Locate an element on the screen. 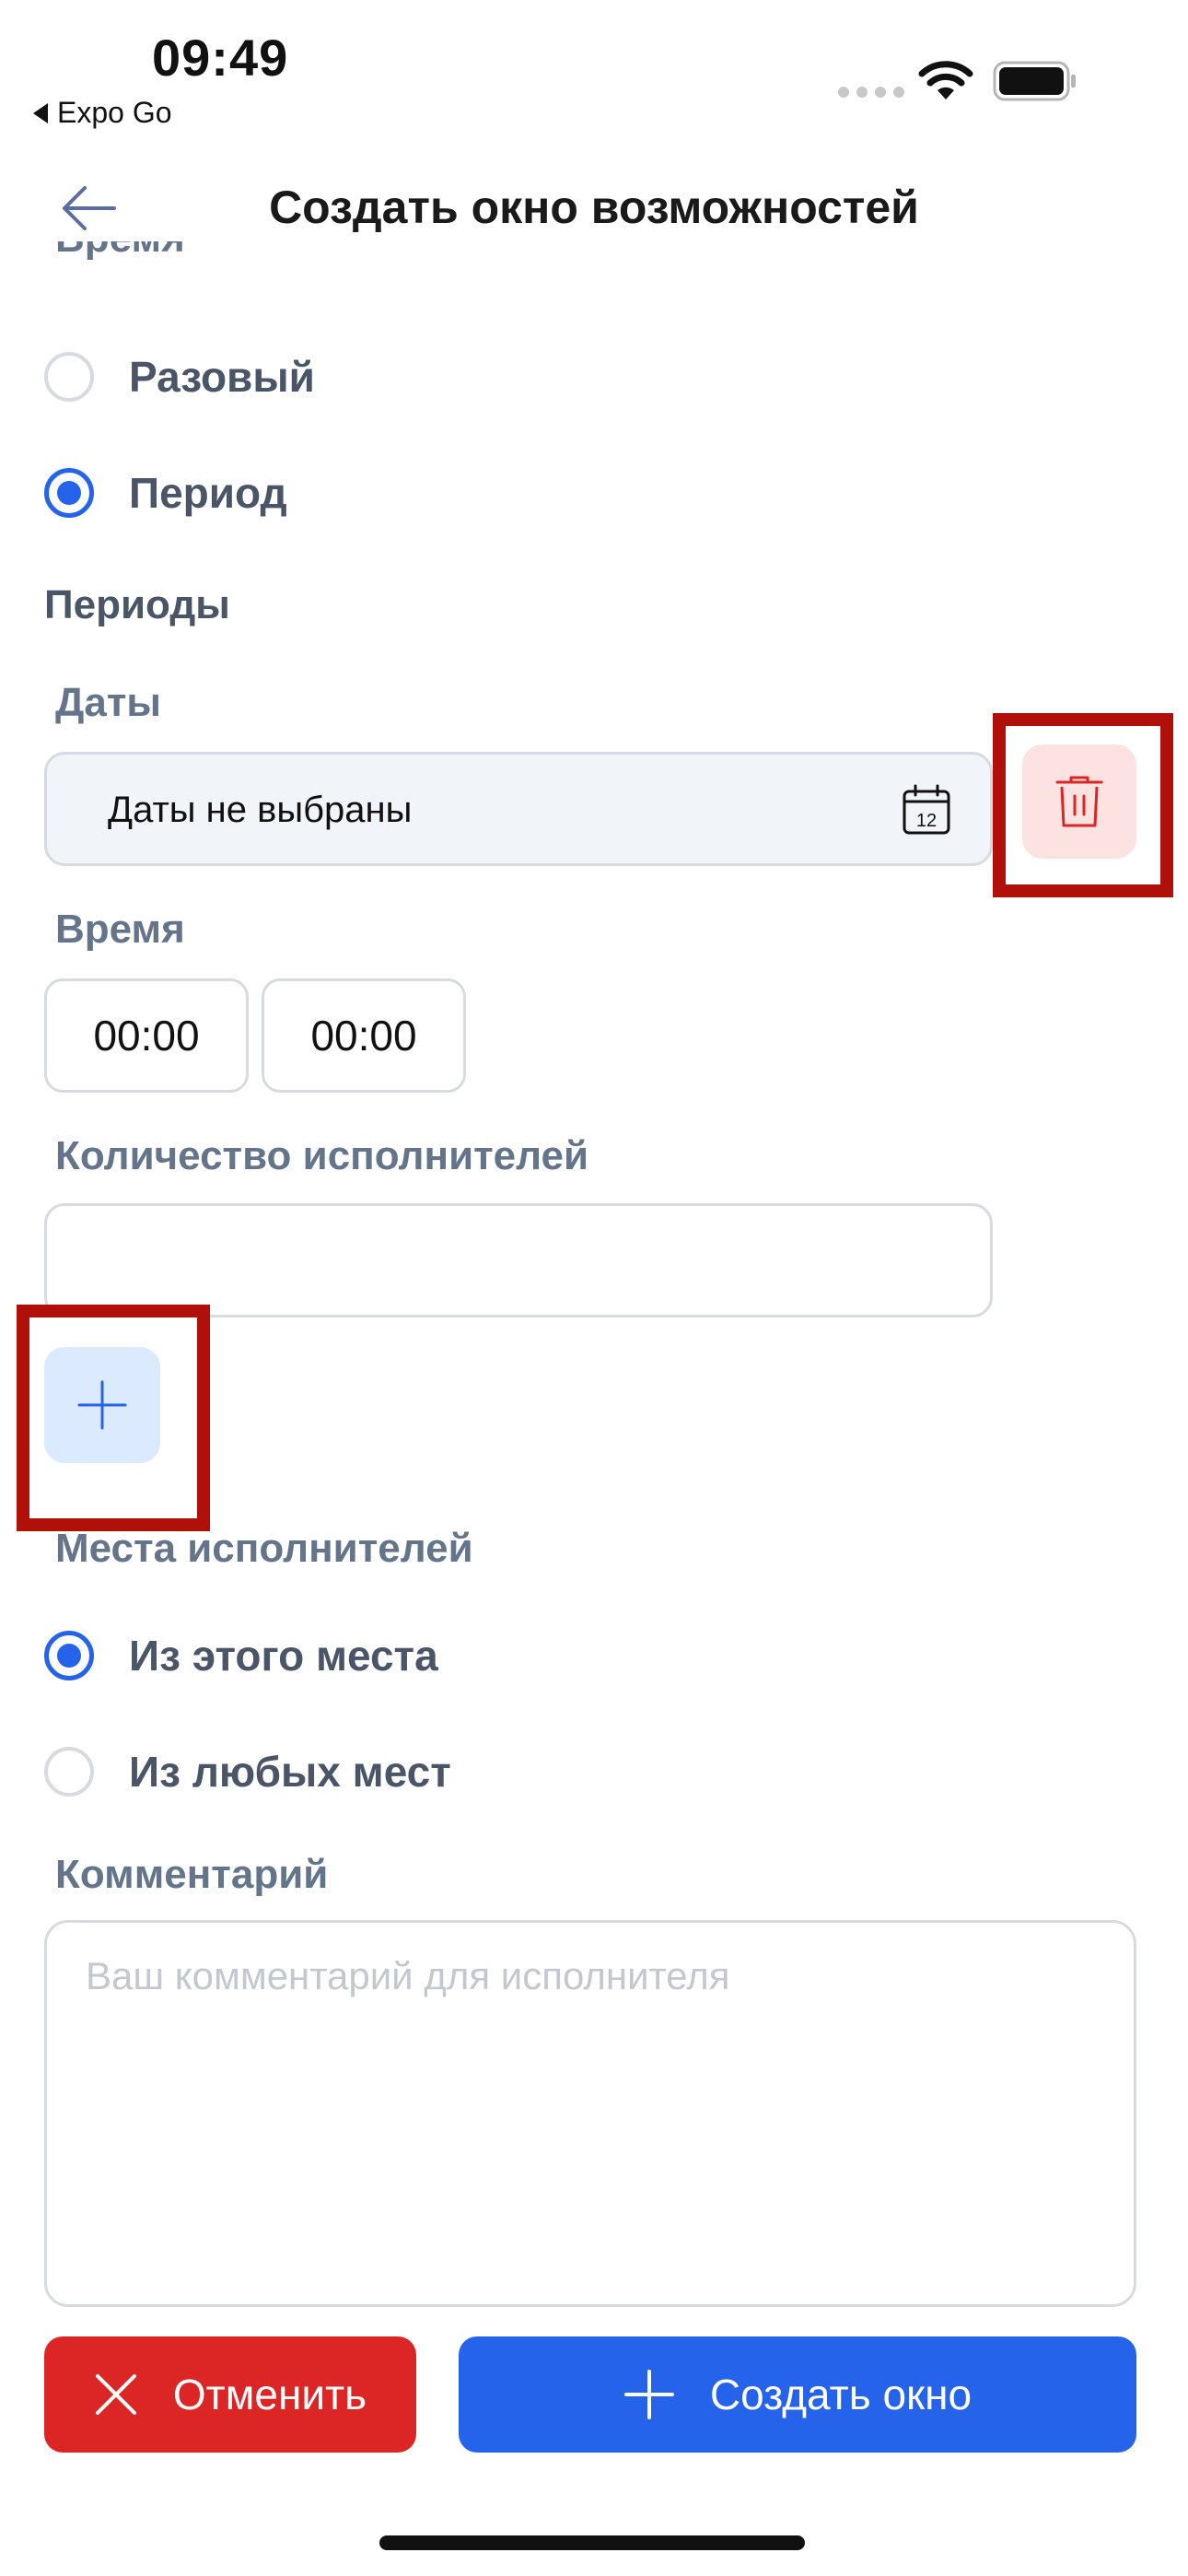 This screenshot has width=1188, height=2576. radio-label: Период is located at coordinates (208, 493).